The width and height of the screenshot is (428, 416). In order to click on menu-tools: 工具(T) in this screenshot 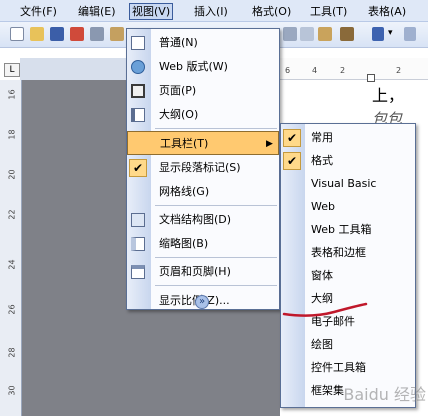, I will do `click(328, 11)`.